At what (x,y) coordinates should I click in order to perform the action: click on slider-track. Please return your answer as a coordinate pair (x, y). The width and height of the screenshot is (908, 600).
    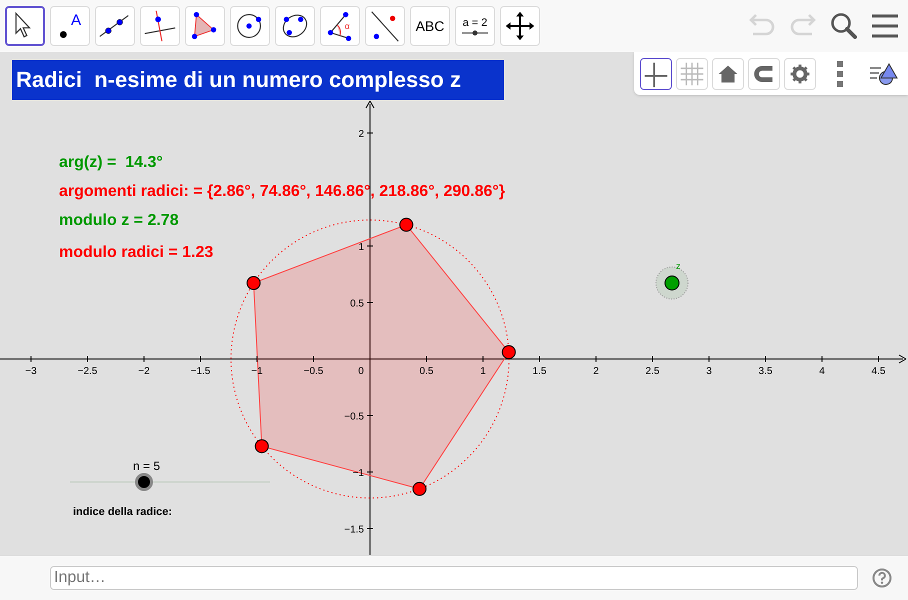
    Looking at the image, I should click on (170, 482).